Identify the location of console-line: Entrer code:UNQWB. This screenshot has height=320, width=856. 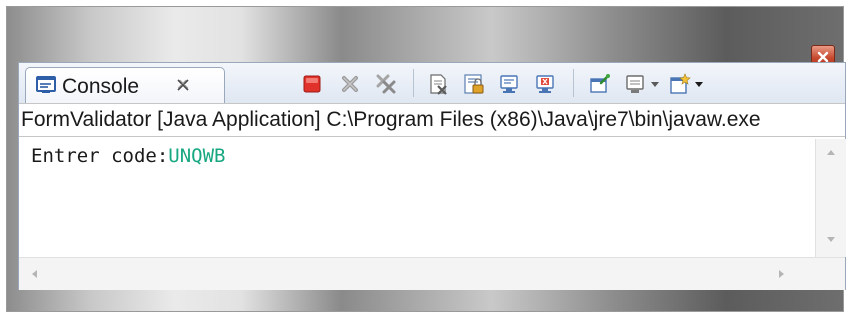
(128, 156).